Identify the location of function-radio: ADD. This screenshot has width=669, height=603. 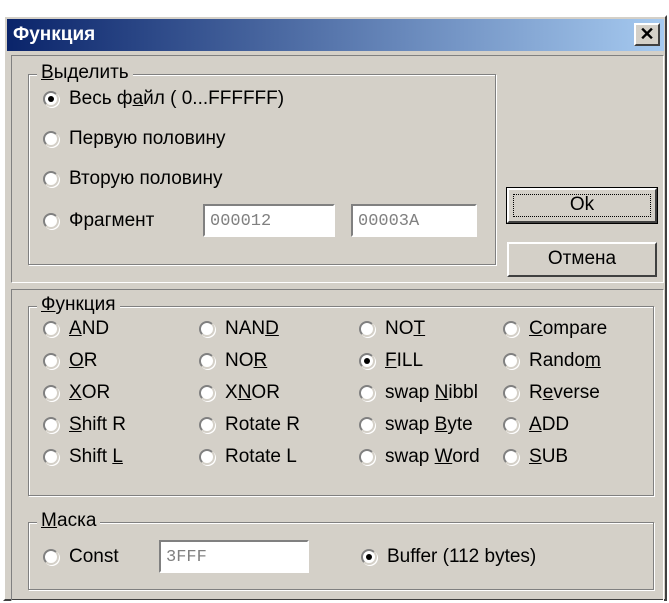
(536, 425).